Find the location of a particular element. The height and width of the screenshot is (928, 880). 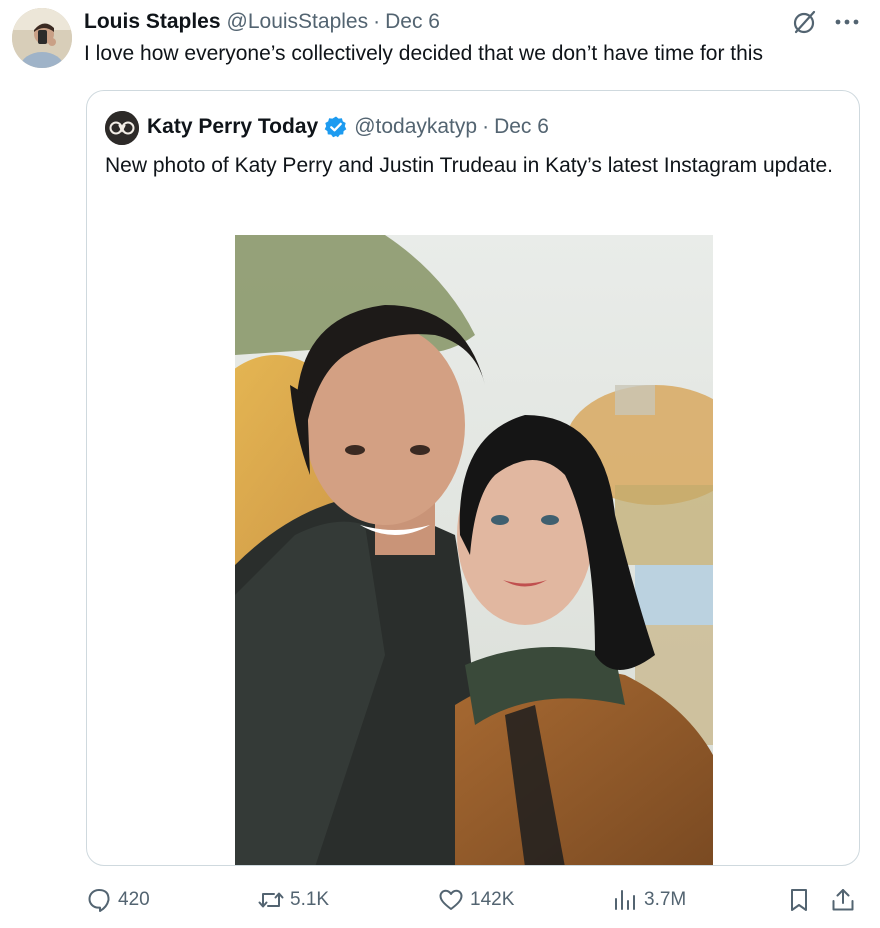

author-avatar is located at coordinates (42, 38).